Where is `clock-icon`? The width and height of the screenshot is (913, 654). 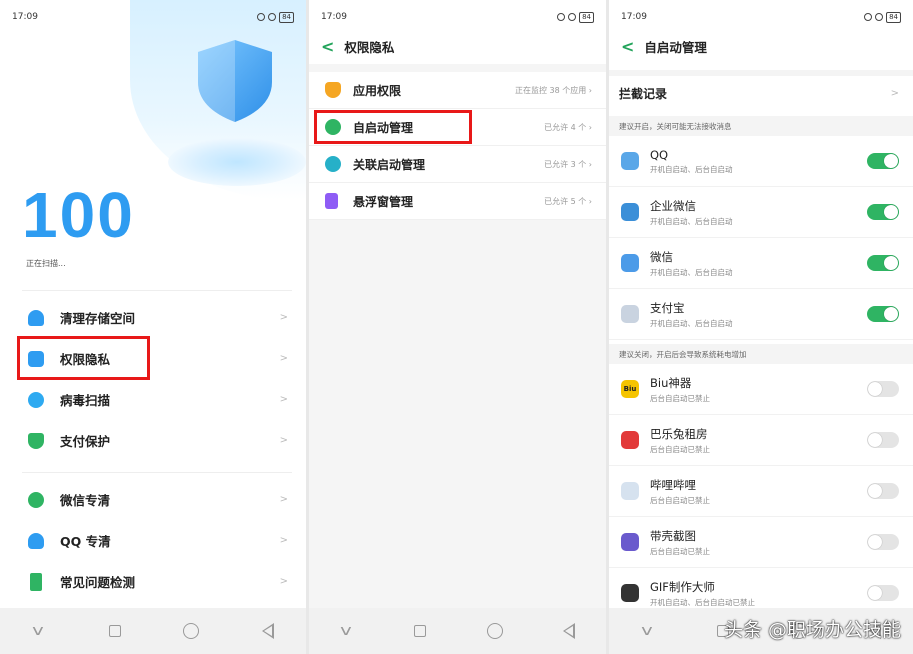
clock-icon is located at coordinates (572, 17).